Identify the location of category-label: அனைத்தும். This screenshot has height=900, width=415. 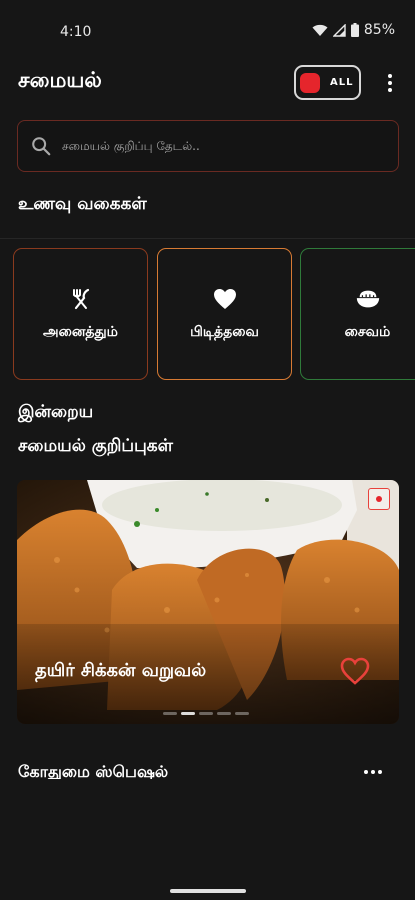
(80, 332).